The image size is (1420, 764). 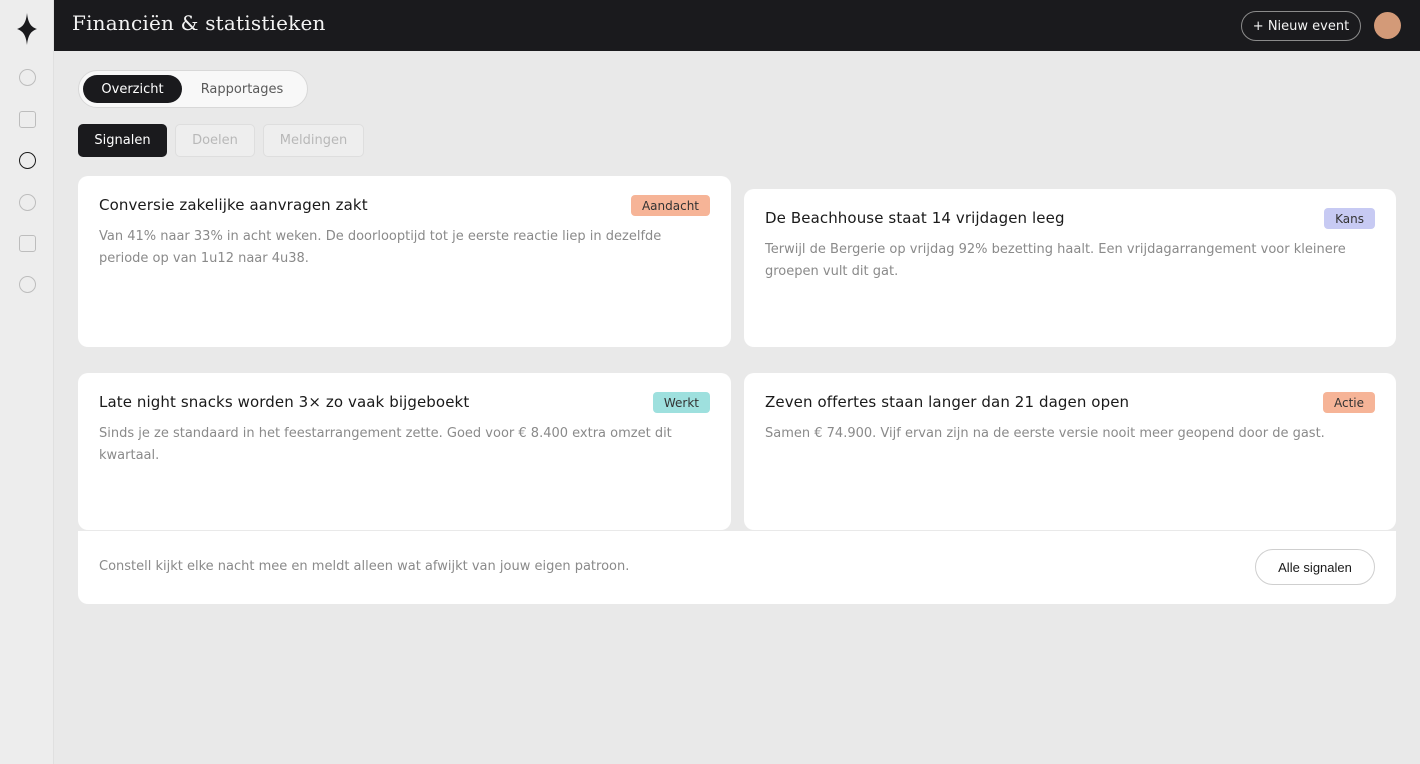 I want to click on all-signals-button: Alle signalen, so click(x=1315, y=567).